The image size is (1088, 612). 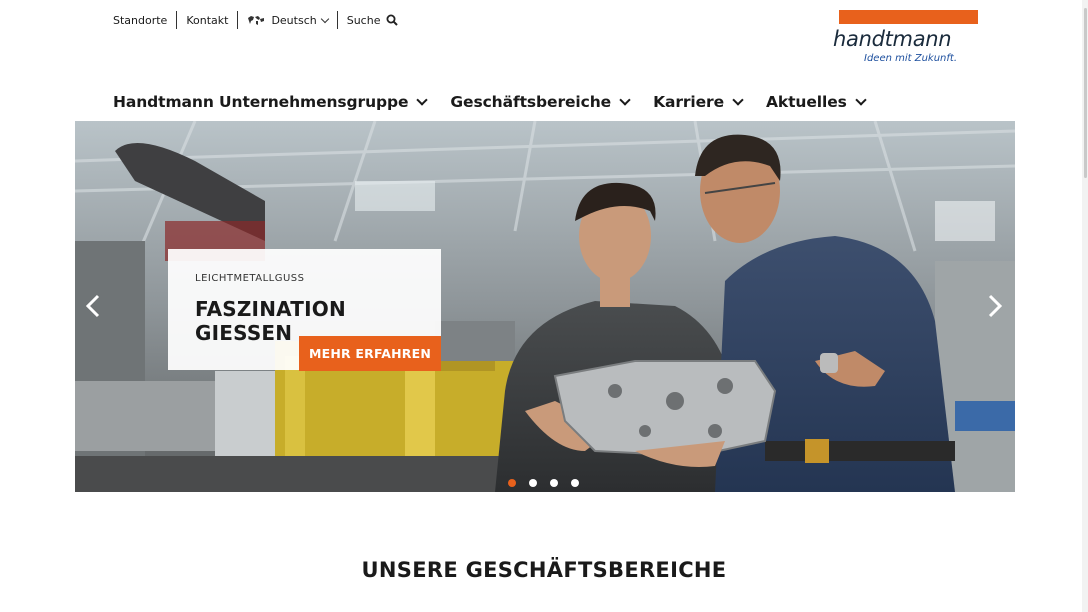 I want to click on hero-eyebrow: LEICHTMETALLGUSS, so click(x=250, y=278).